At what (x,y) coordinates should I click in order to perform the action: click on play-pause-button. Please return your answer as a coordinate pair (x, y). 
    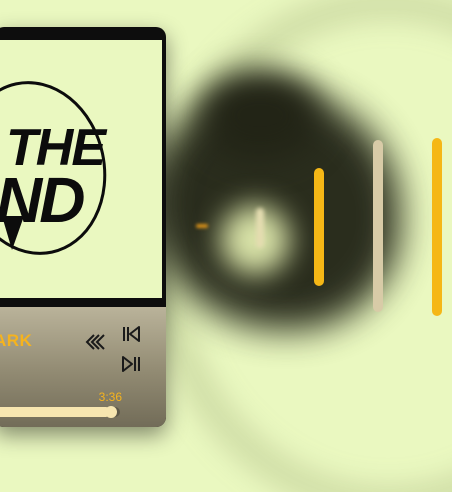
    Looking at the image, I should click on (131, 364).